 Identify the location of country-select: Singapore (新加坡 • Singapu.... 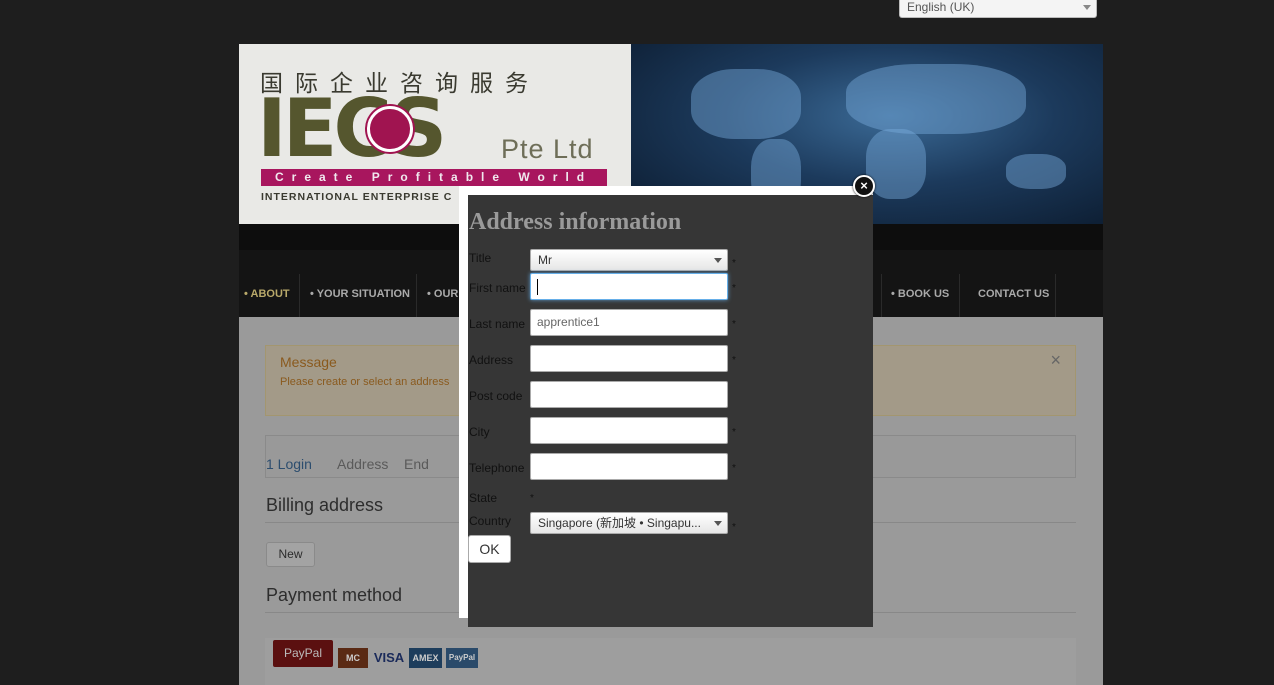
(629, 523).